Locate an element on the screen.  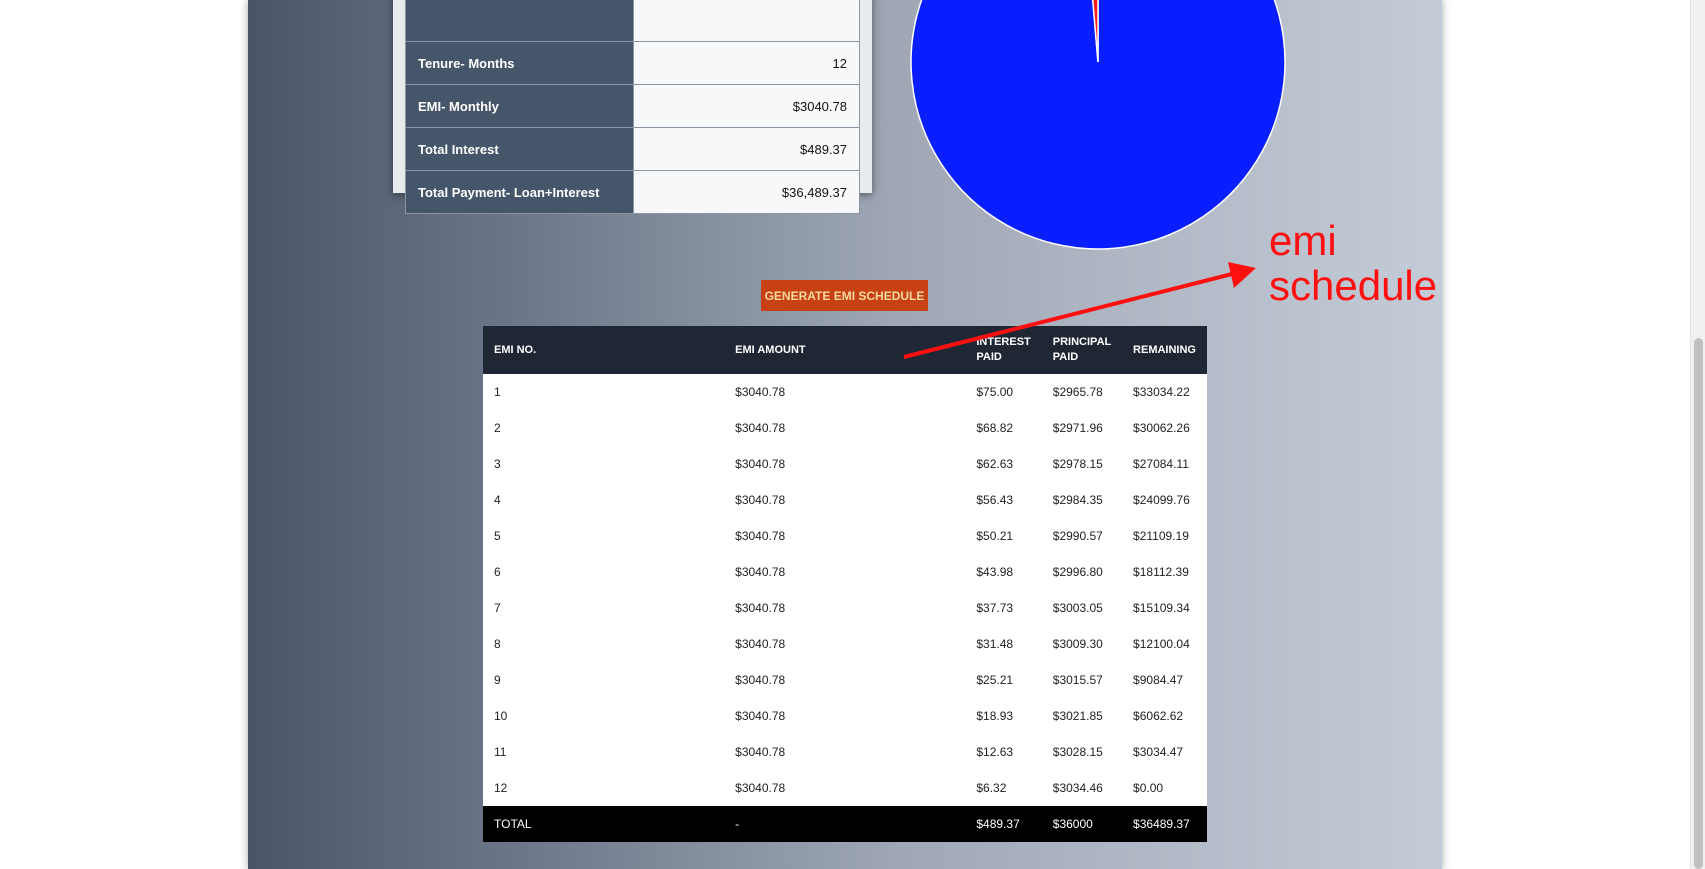
schedule-row: 8 $3040.78 $31.48 $3009.30 $12100.04 is located at coordinates (845, 644).